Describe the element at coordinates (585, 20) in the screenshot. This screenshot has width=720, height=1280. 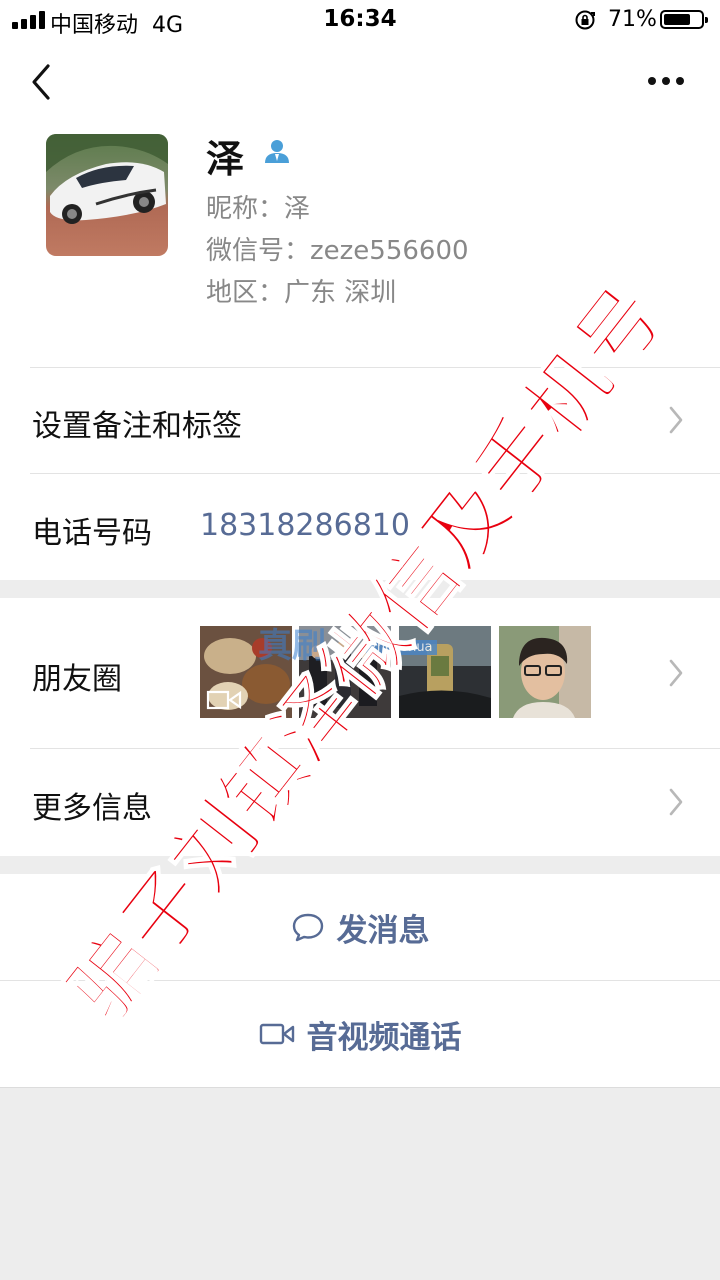
I see `rotation-lock-icon` at that location.